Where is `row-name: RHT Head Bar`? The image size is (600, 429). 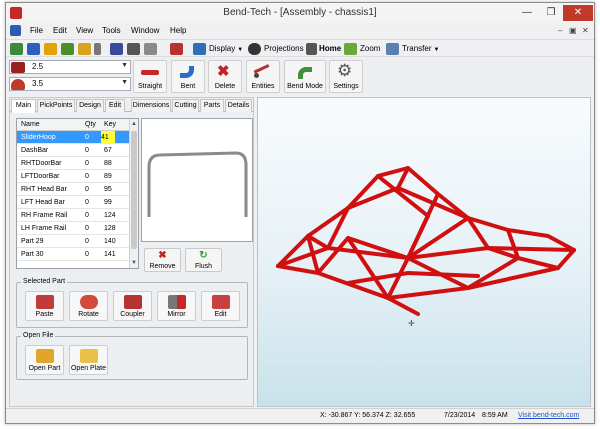 row-name: RHT Head Bar is located at coordinates (44, 189).